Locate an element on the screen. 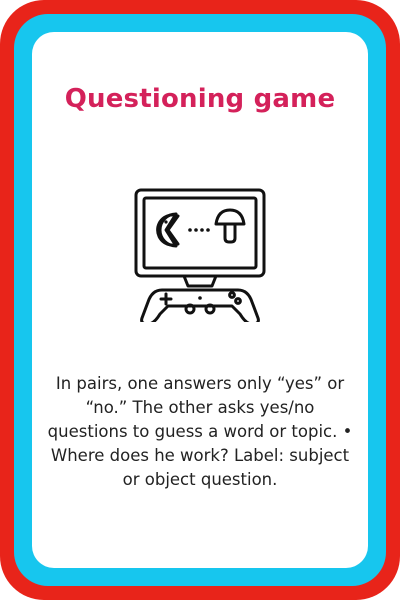 Image resolution: width=400 pixels, height=600 pixels. game-console-icon is located at coordinates (200, 256).